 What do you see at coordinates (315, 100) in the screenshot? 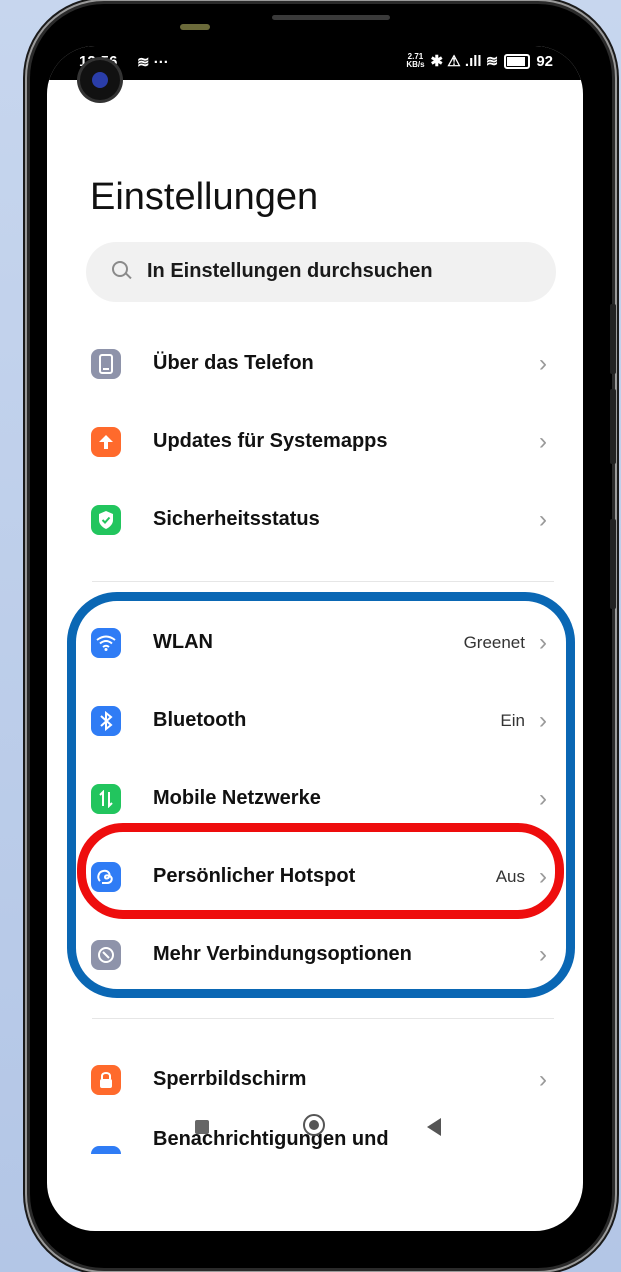
I see `screen-surface` at bounding box center [315, 100].